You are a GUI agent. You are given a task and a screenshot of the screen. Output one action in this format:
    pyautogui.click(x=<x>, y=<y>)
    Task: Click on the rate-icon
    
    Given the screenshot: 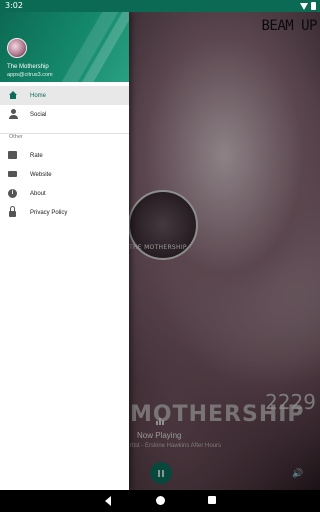 What is the action you would take?
    pyautogui.click(x=12, y=155)
    